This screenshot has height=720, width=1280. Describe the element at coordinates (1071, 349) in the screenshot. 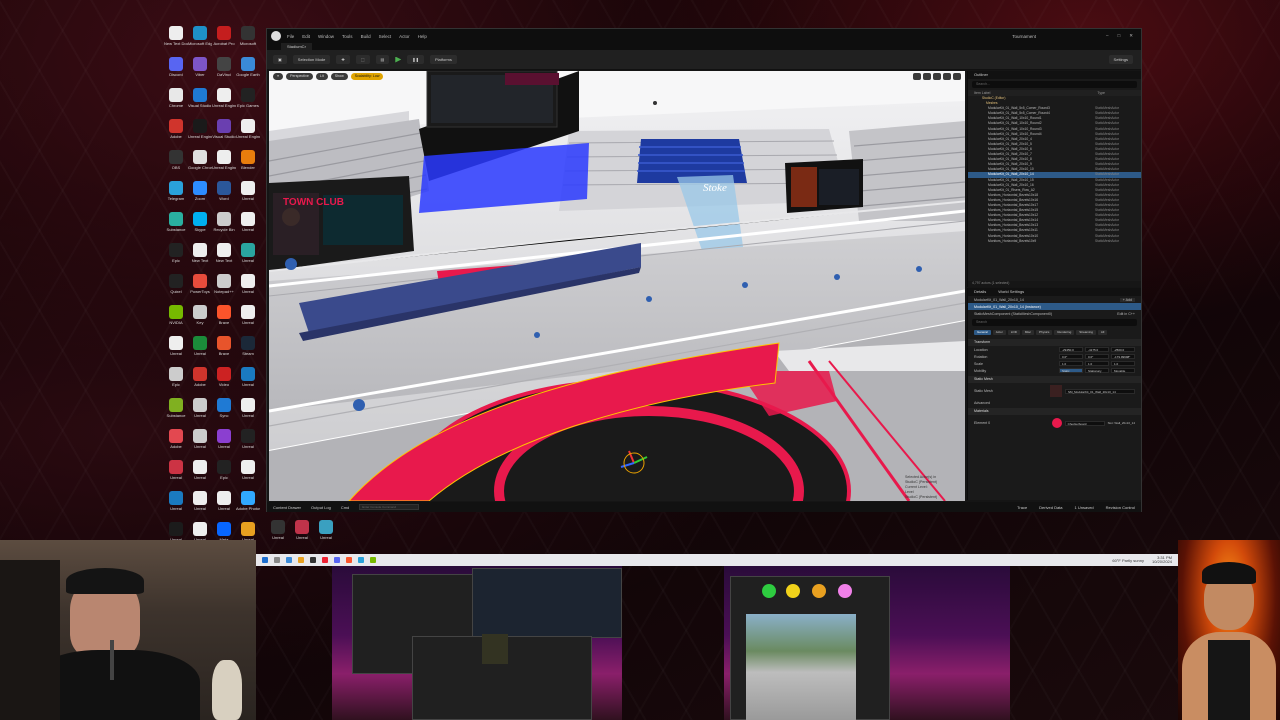

I see `location-x-field: -29450.0` at that location.